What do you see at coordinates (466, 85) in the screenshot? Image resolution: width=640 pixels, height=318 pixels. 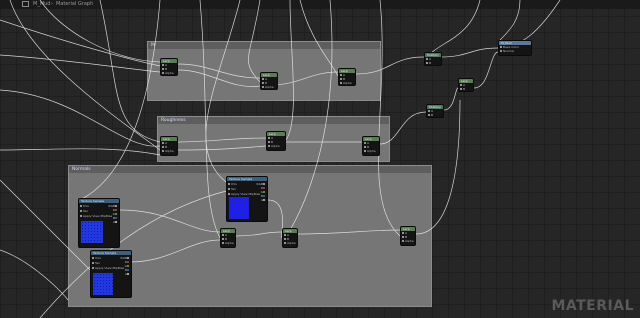 I see `lerp-node: Lerp A B` at bounding box center [466, 85].